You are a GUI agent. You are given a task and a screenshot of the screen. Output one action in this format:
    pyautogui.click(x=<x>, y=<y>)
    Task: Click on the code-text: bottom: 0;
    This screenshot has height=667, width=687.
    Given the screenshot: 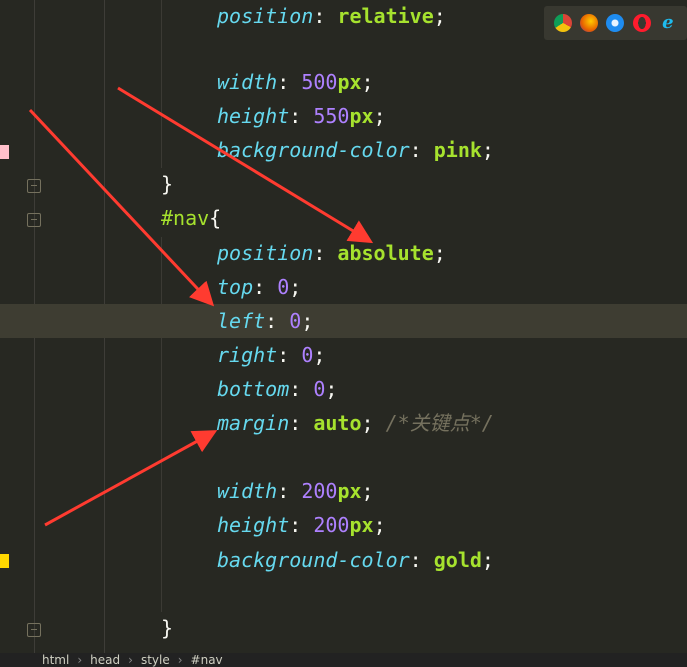 What is the action you would take?
    pyautogui.click(x=277, y=389)
    